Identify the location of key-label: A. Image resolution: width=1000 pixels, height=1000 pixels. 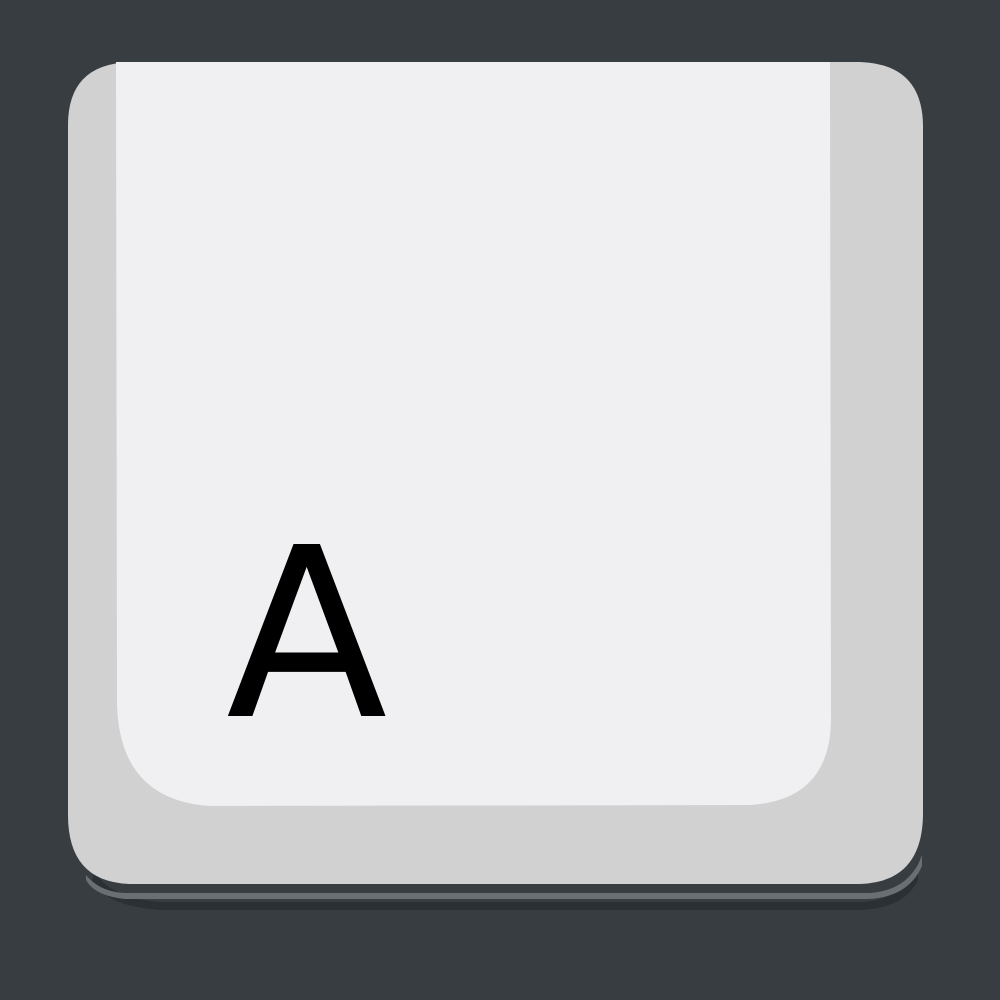
(307, 634).